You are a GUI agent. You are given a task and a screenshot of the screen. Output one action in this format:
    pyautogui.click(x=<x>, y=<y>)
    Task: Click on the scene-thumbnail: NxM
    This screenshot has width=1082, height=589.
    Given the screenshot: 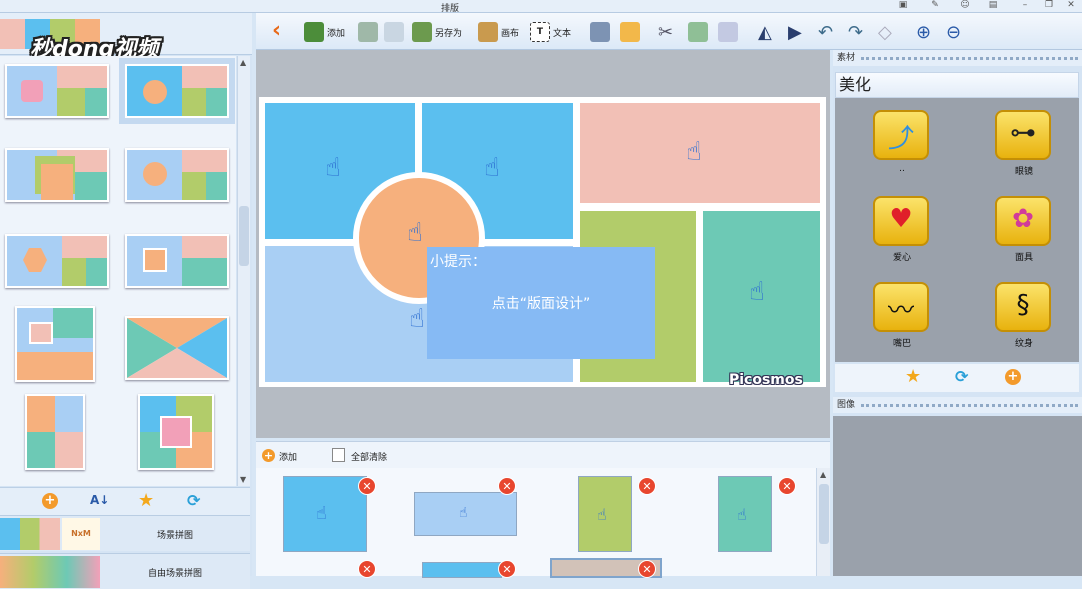 What is the action you would take?
    pyautogui.click(x=50, y=534)
    